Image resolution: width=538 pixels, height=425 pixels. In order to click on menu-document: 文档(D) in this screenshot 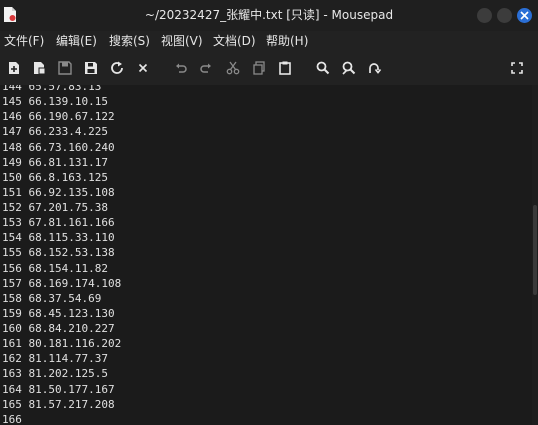, I will do `click(234, 41)`.